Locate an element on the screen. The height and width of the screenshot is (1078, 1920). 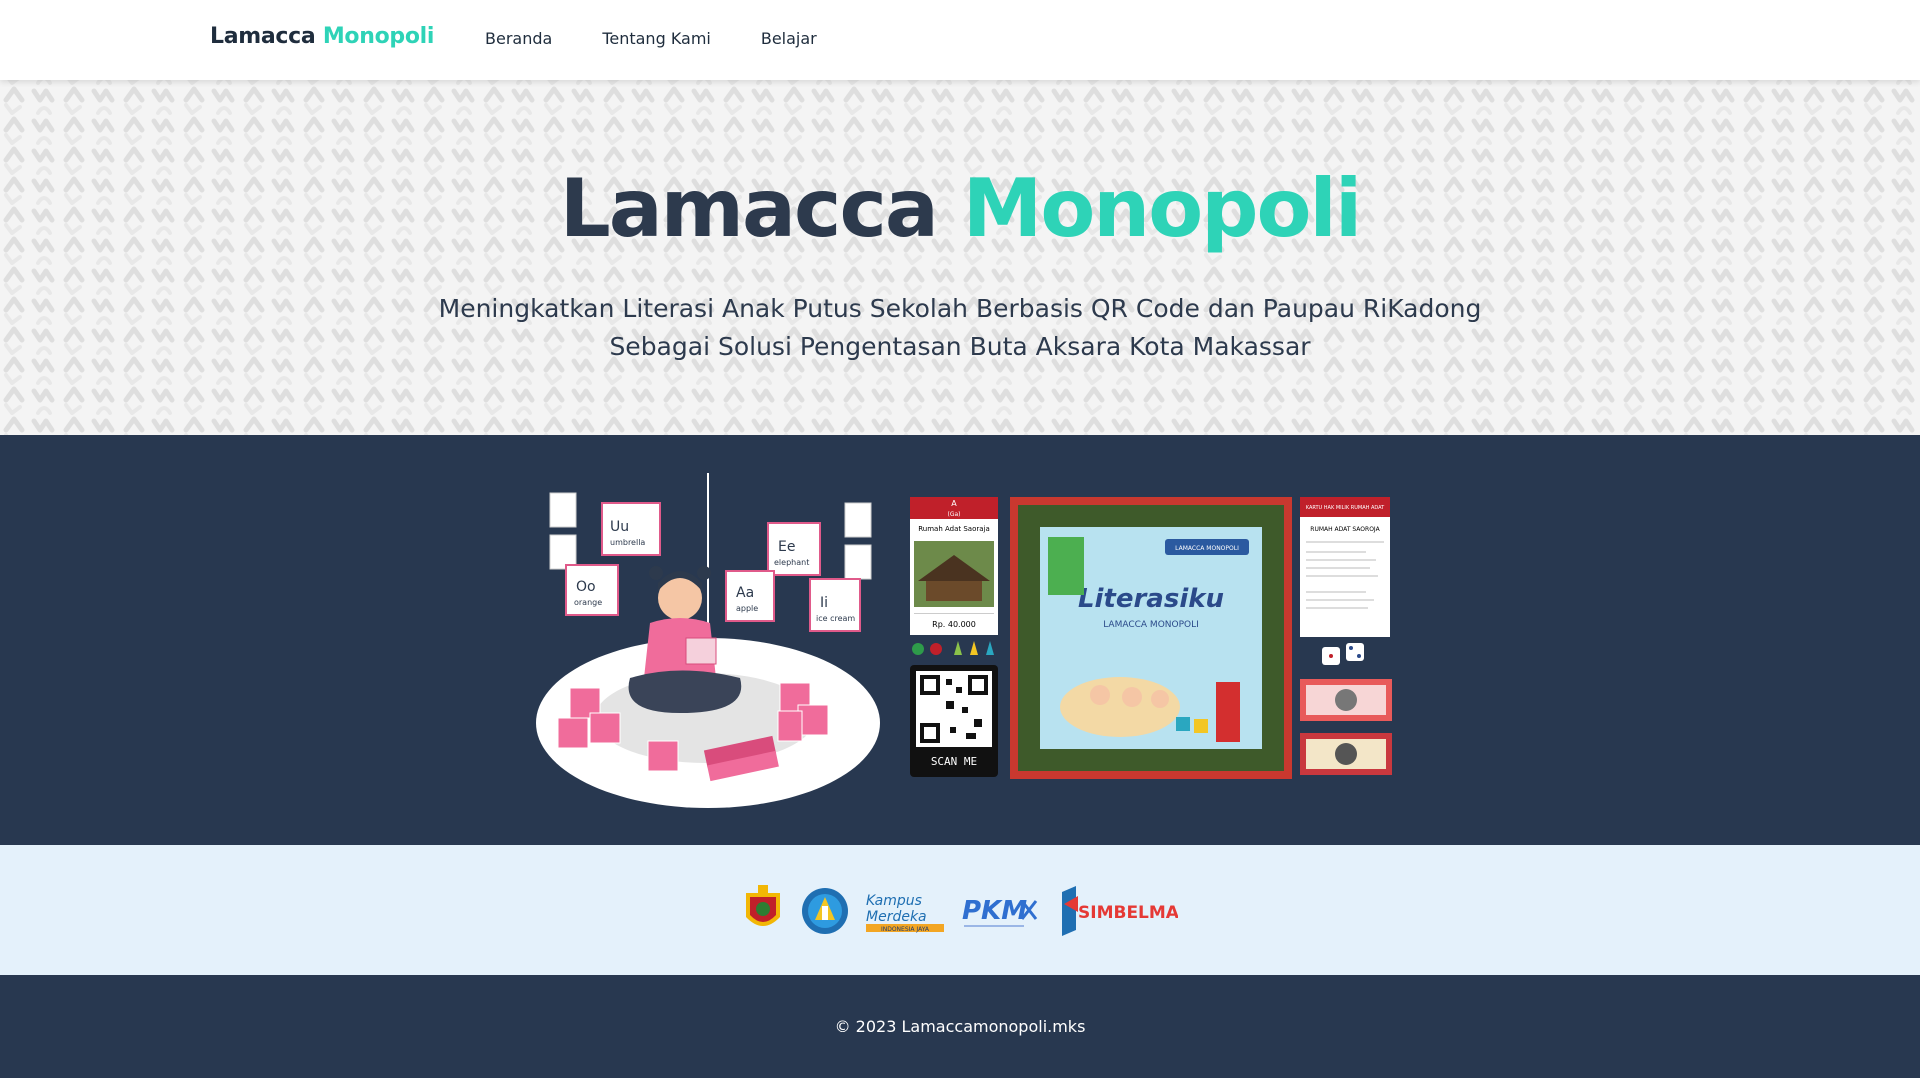
svg-text: (Ga) is located at coordinates (953, 514).